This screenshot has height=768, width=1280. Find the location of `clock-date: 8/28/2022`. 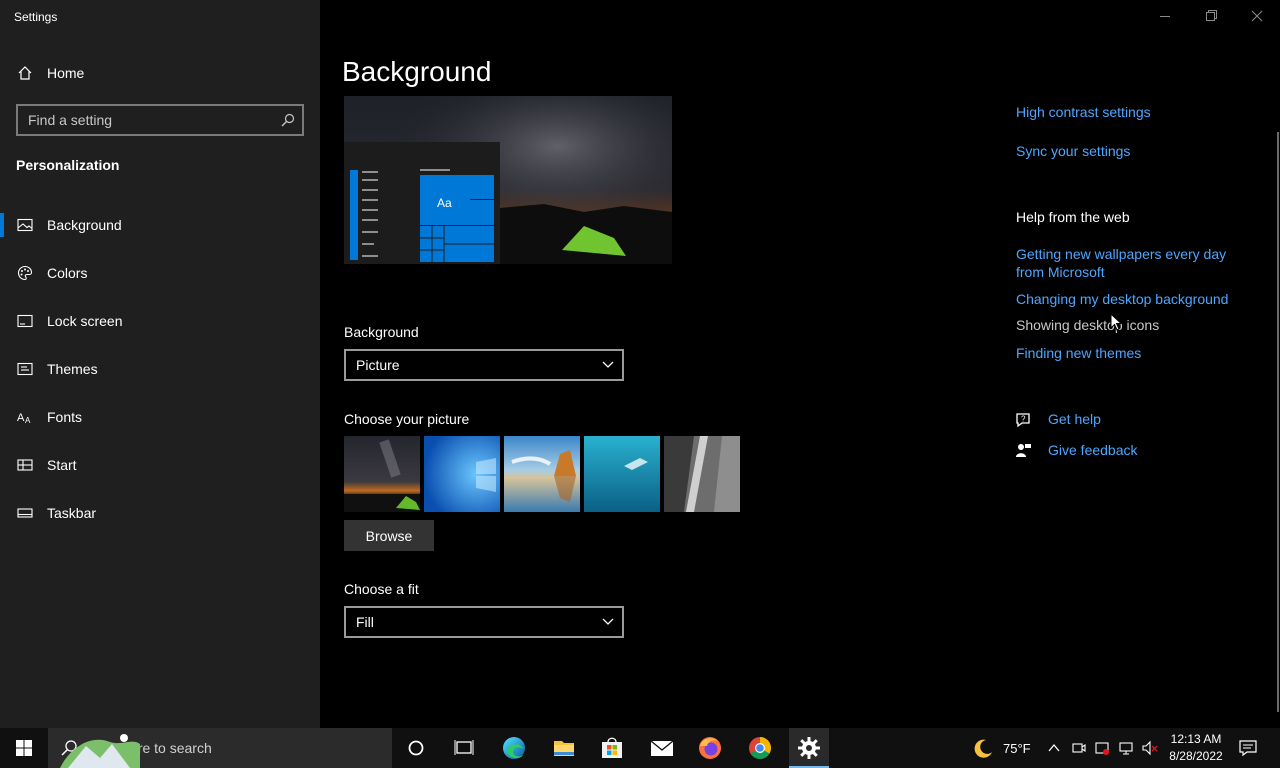

clock-date: 8/28/2022 is located at coordinates (1196, 756).